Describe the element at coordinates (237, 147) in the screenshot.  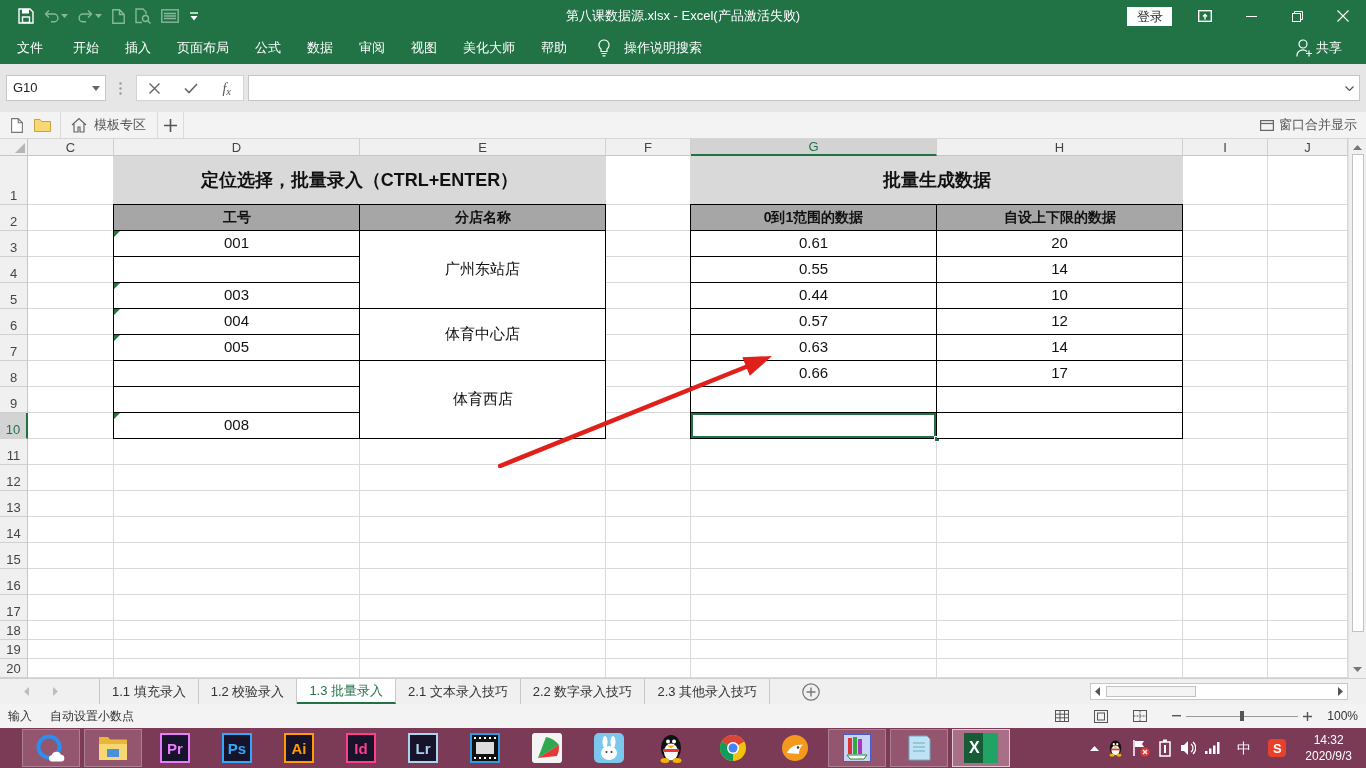
I see `column-letter: D` at that location.